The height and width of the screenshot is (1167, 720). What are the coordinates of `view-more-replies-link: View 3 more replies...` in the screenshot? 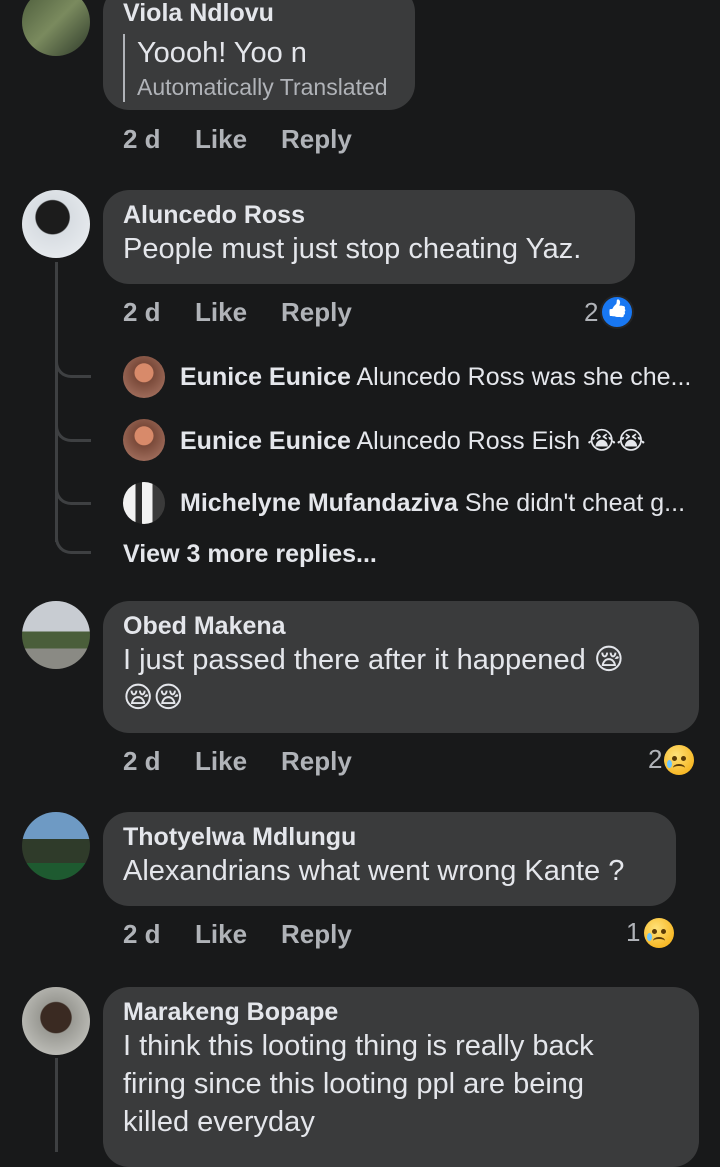 It's located at (250, 554).